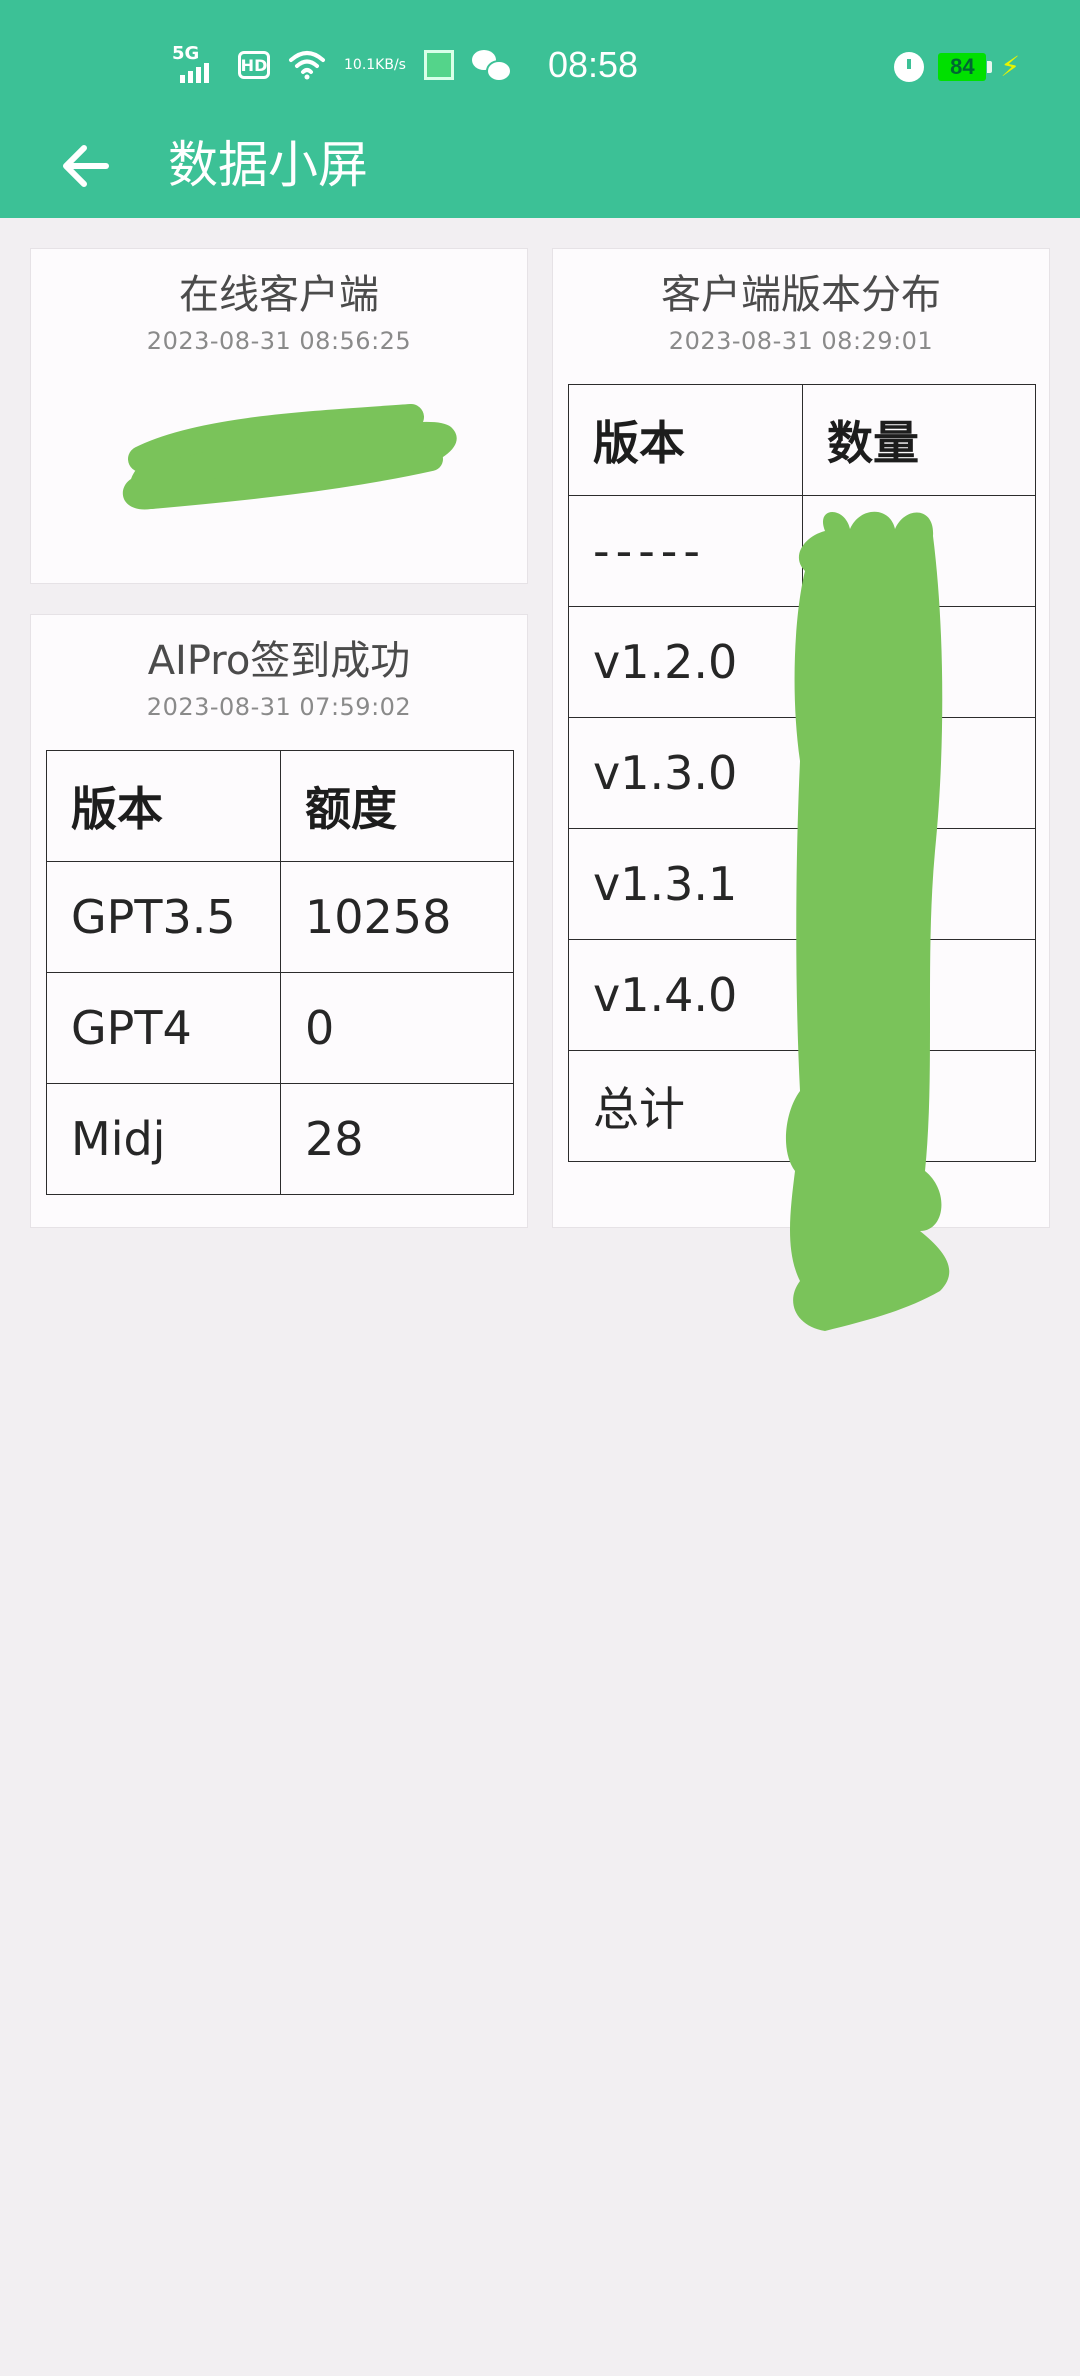  What do you see at coordinates (279, 341) in the screenshot?
I see `card-timestamp: 2023-08-31 08:56:25` at bounding box center [279, 341].